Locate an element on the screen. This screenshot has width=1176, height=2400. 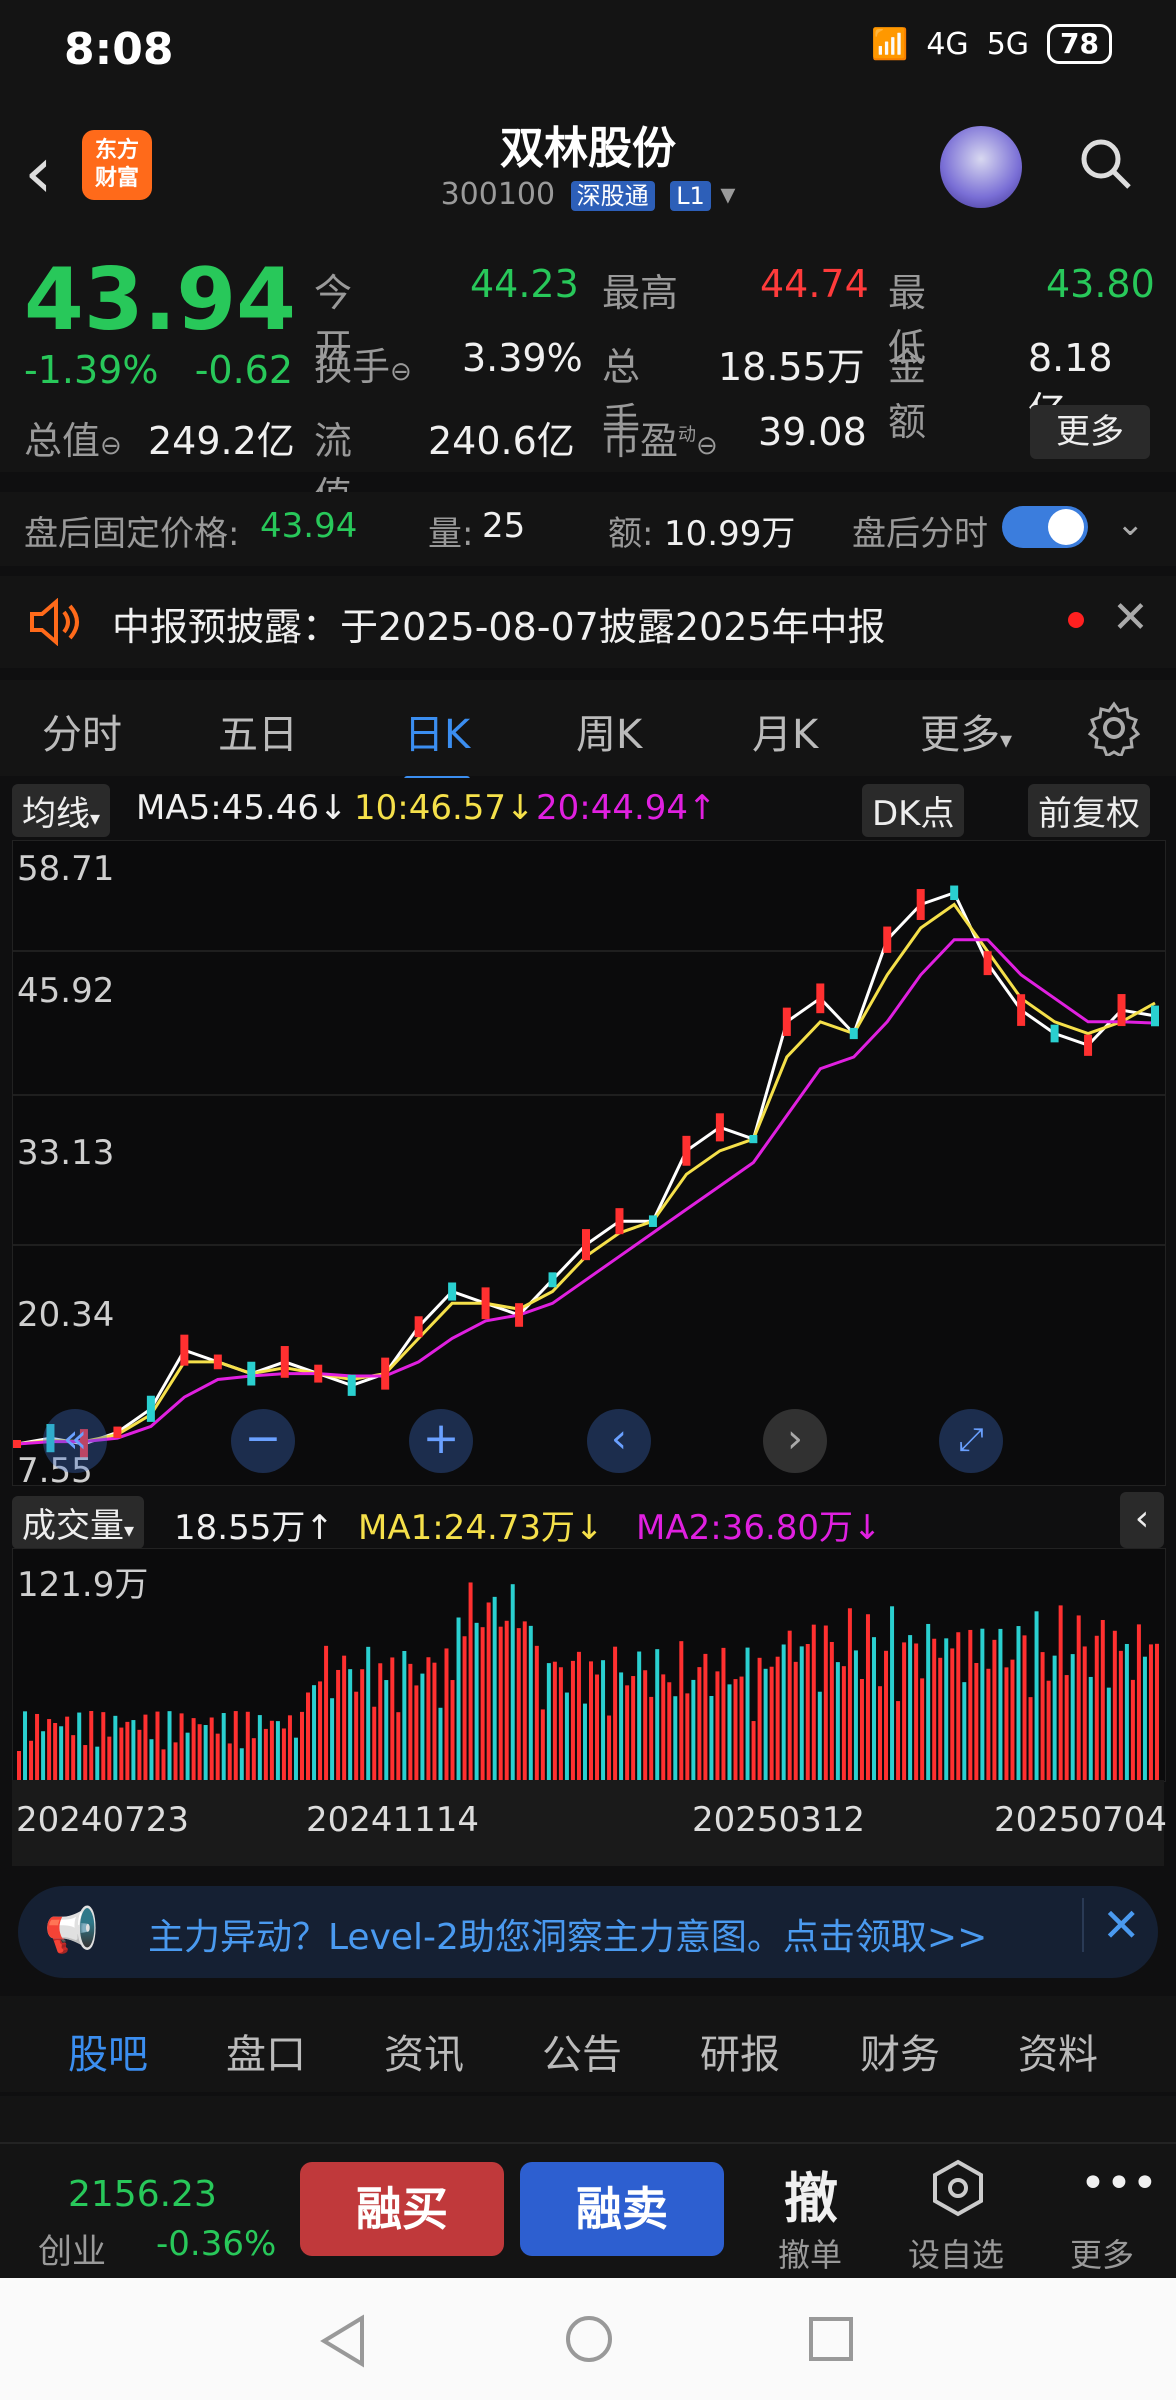
volume-chart: 121.9万 is located at coordinates (589, 1665).